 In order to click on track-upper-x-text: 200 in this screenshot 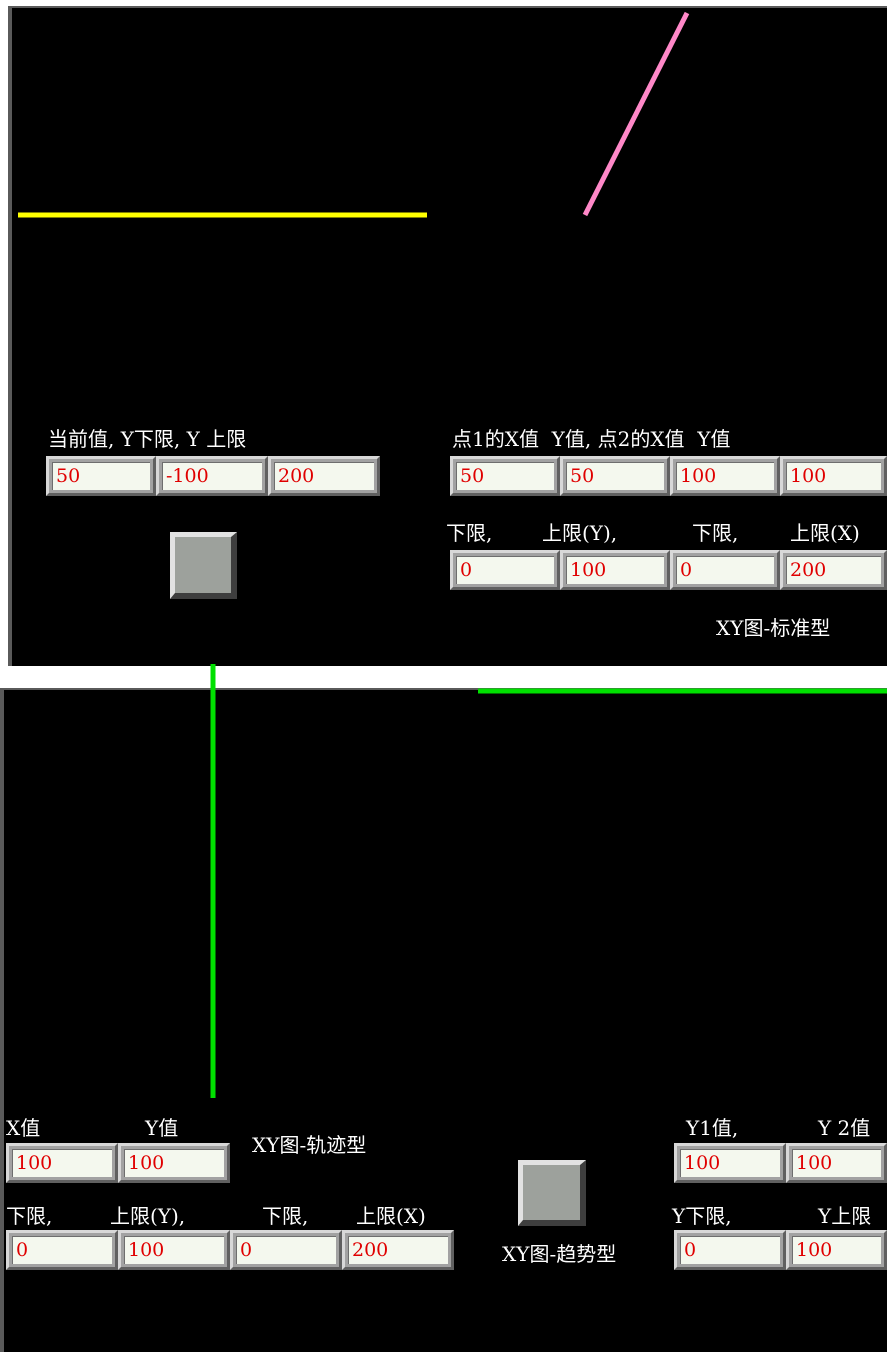, I will do `click(398, 1250)`.